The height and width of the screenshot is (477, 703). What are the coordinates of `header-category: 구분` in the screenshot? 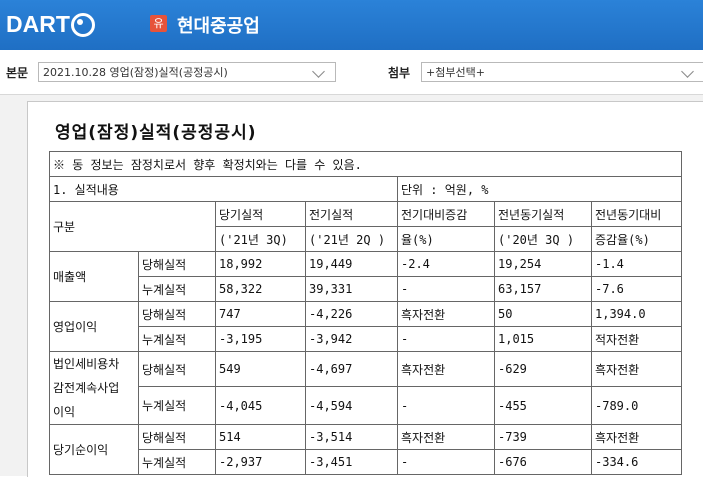 It's located at (132, 226).